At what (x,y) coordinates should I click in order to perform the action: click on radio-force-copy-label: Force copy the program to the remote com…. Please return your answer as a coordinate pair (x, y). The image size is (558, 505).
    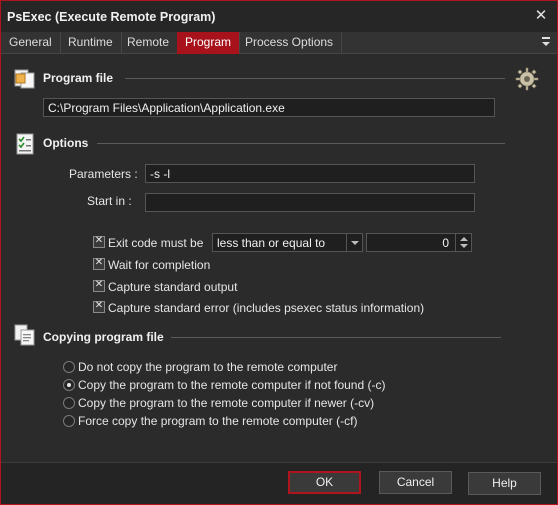
    Looking at the image, I should click on (218, 421).